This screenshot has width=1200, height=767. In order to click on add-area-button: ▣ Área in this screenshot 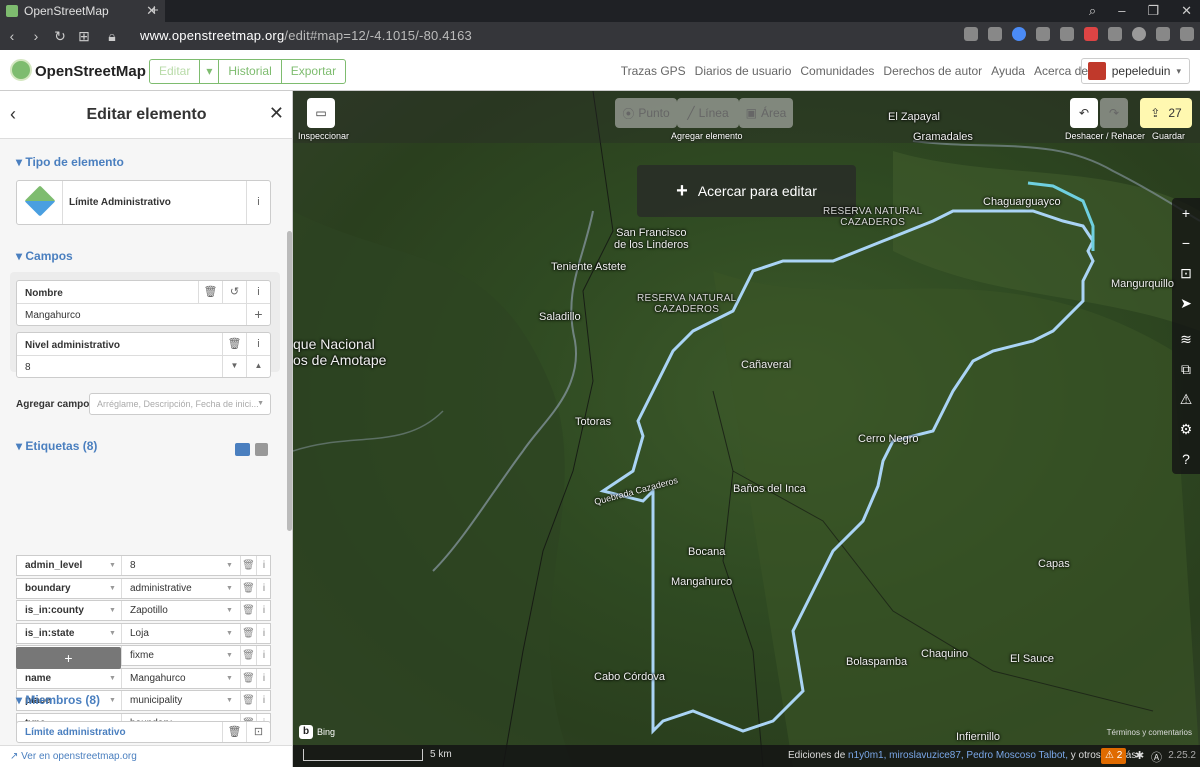, I will do `click(766, 113)`.